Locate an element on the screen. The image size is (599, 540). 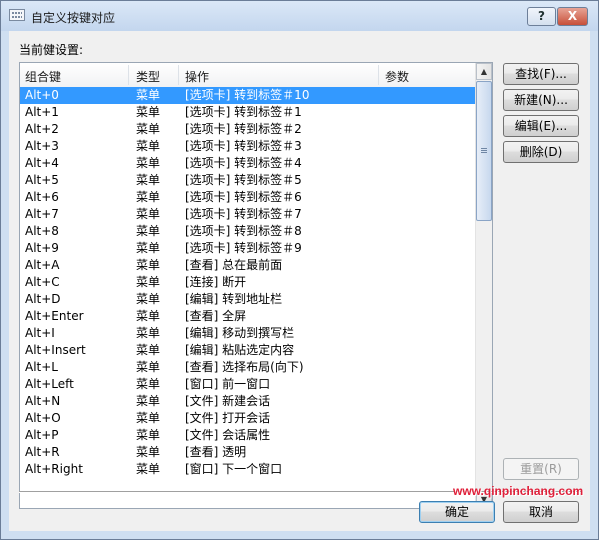
table-row: Alt+Left 菜单 [窗口] 前一窗口 is located at coordinates (247, 384).